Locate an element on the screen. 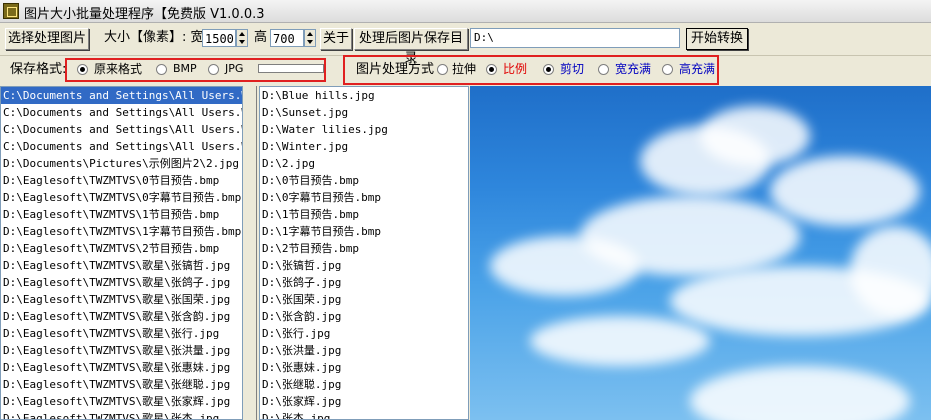 Image resolution: width=931 pixels, height=420 pixels. list-item: D:\张杰.jpg is located at coordinates (364, 414).